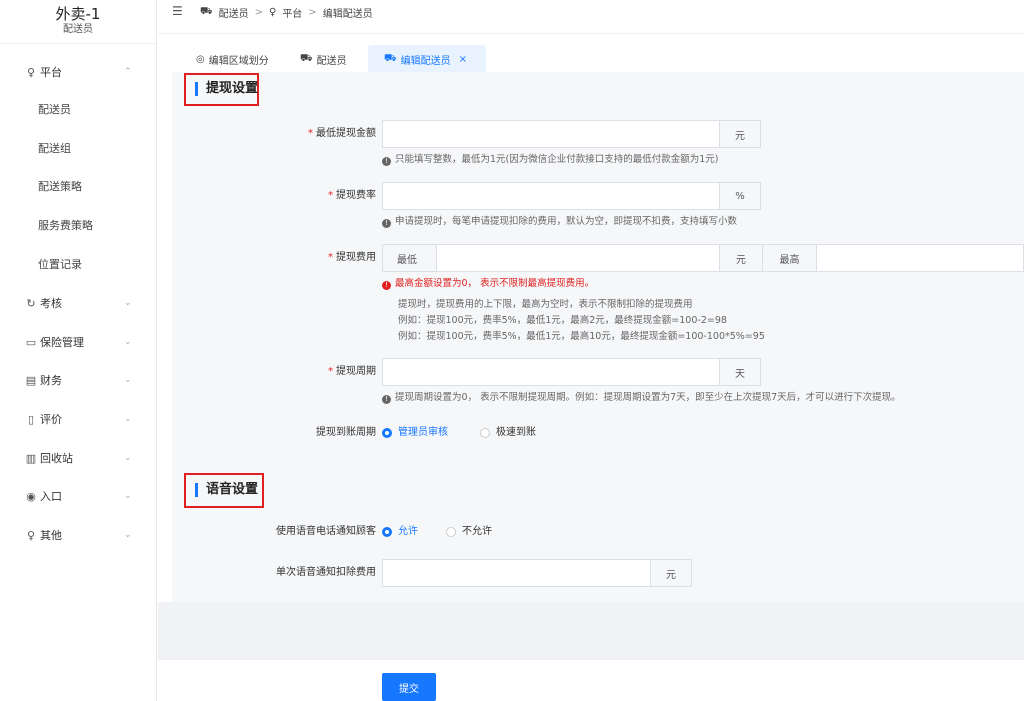 This screenshot has height=701, width=1024. Describe the element at coordinates (562, 320) in the screenshot. I see `fee-example: 例如：提现100元，费率5%，最低1元，最高2元，最终提现金额=100-2=98` at that location.